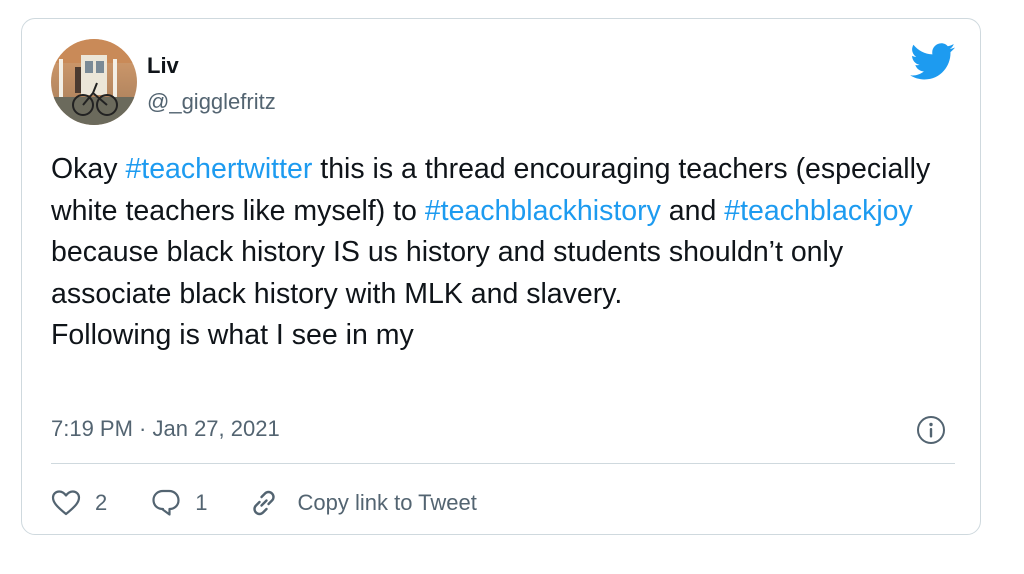 Image resolution: width=1024 pixels, height=574 pixels. What do you see at coordinates (503, 463) in the screenshot?
I see `divider` at bounding box center [503, 463].